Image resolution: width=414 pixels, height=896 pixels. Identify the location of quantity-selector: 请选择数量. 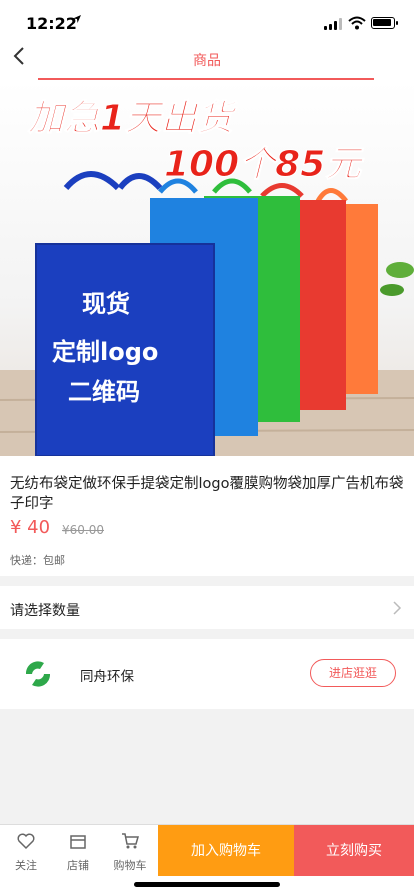
(207, 607).